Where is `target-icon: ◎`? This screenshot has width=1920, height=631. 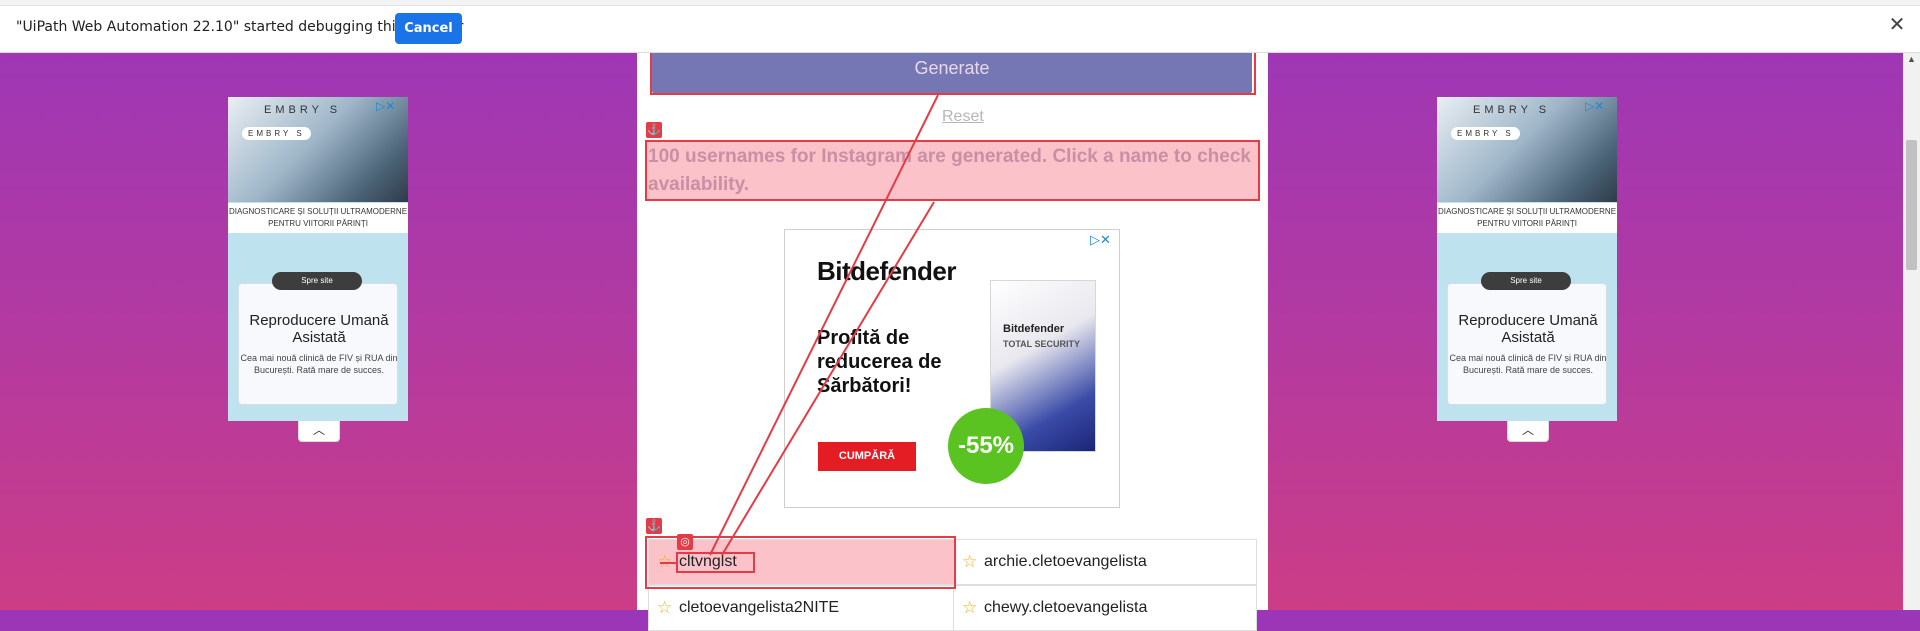 target-icon: ◎ is located at coordinates (685, 542).